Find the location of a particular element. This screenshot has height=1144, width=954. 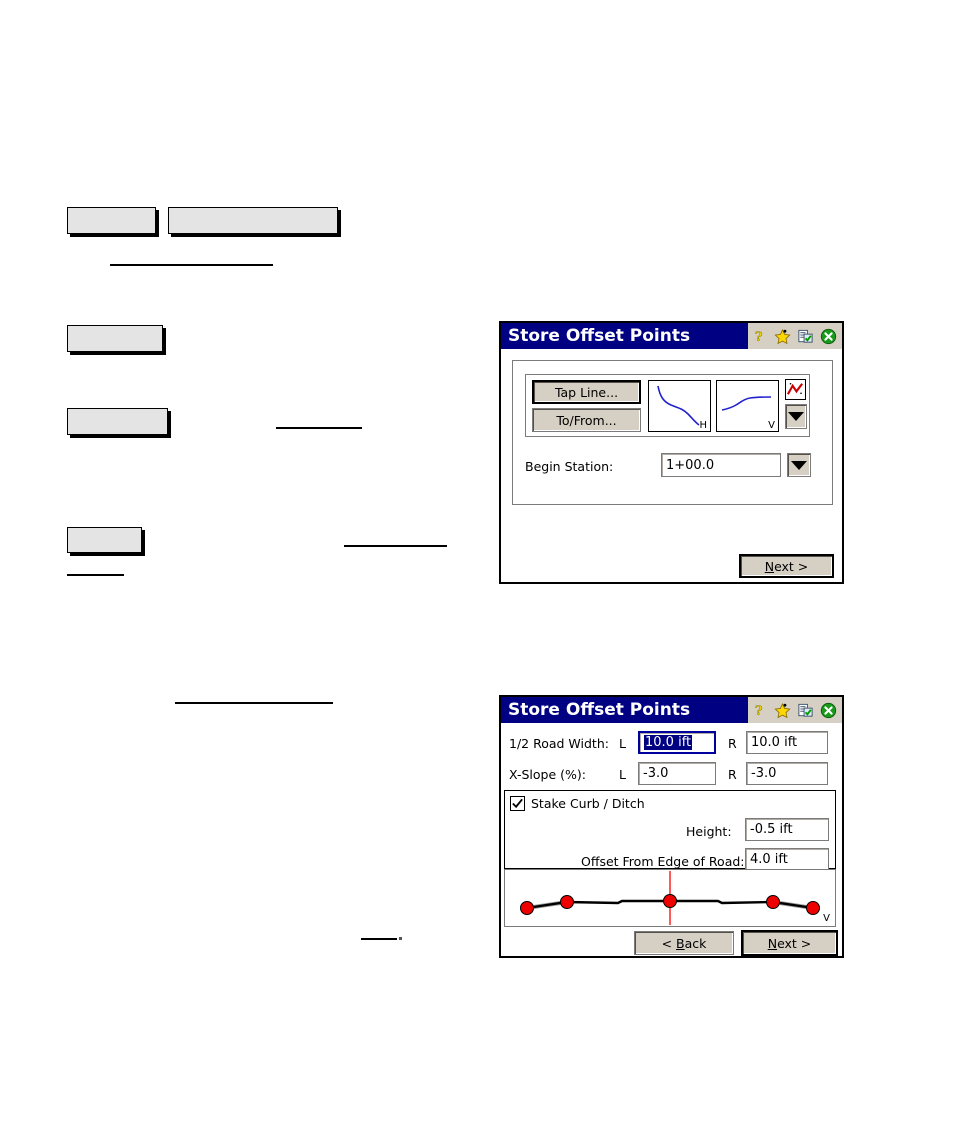

back-button: < Back is located at coordinates (684, 943).